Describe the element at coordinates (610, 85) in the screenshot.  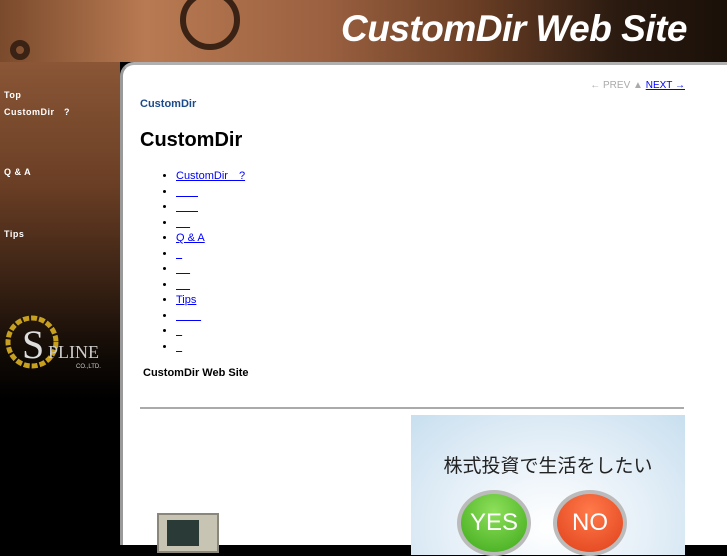
I see `prev-link: ← PREV` at that location.